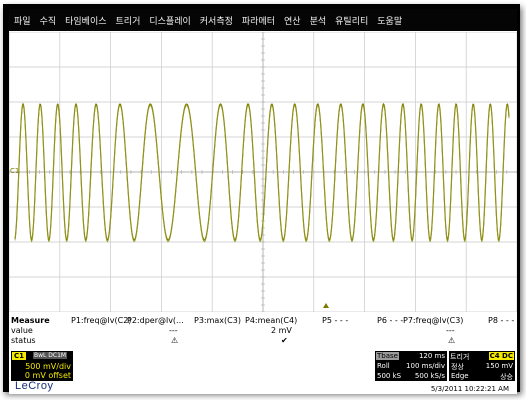 Image resolution: width=526 pixels, height=400 pixels. Describe the element at coordinates (34, 386) in the screenshot. I see `lecroy-logo: LeCroy` at that location.